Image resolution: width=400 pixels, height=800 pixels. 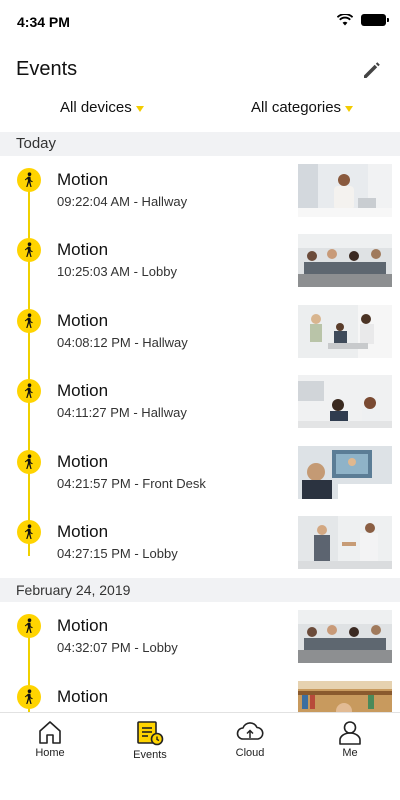 I want to click on tab-bar: Home Events Cloud Me, so click(x=200, y=756).